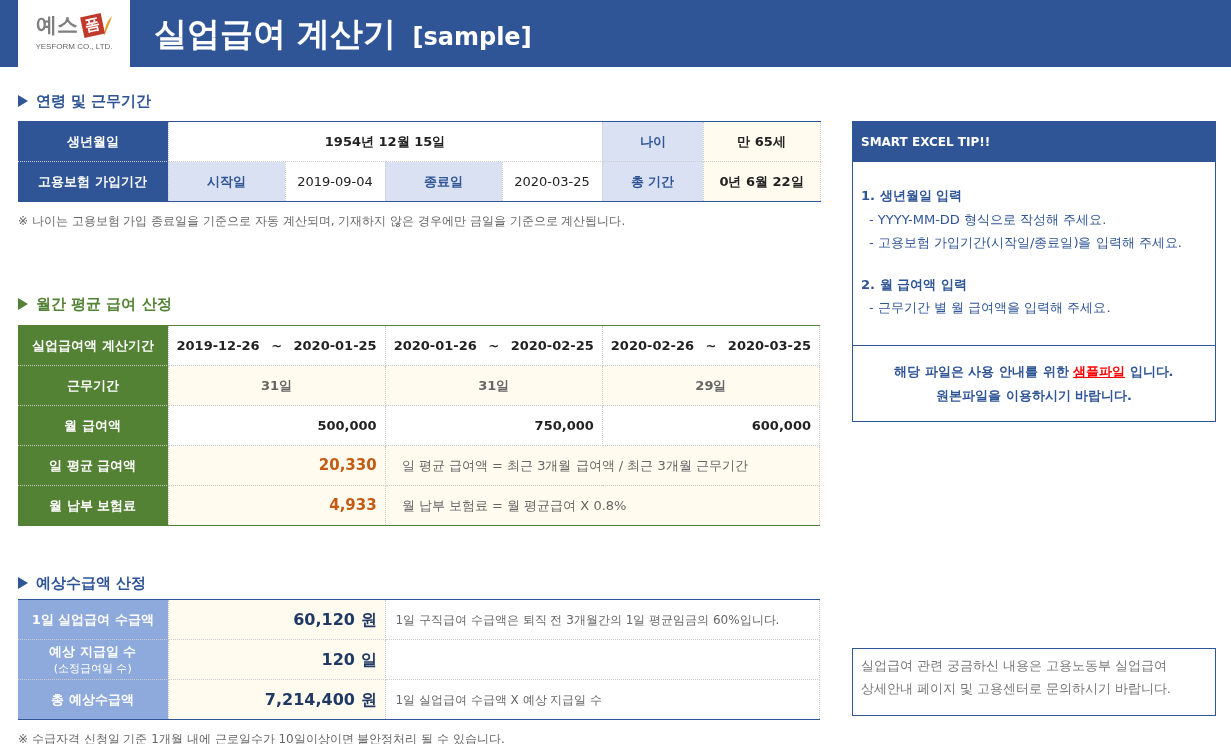 This screenshot has width=1231, height=744. Describe the element at coordinates (92, 25) in the screenshot. I see `logo-stamp: 폼` at that location.